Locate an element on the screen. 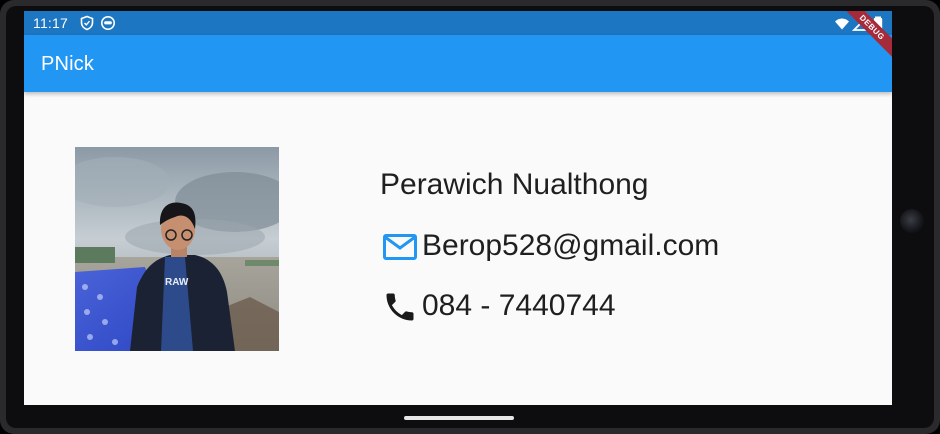 Image resolution: width=940 pixels, height=434 pixels. mail-icon is located at coordinates (400, 247).